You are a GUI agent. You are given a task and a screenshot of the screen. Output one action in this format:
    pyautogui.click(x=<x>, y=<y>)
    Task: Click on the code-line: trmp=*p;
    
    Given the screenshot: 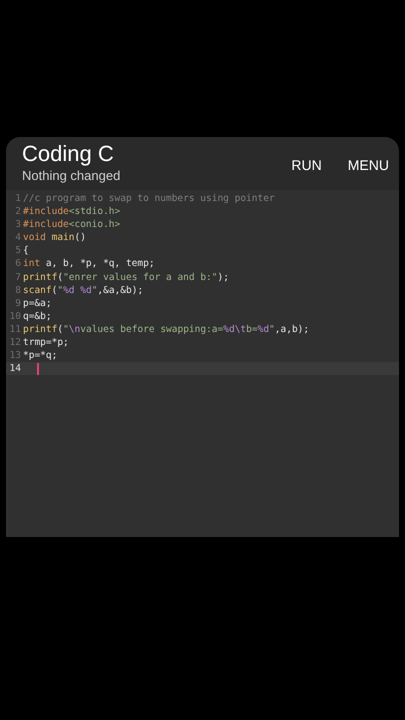 What is the action you would take?
    pyautogui.click(x=45, y=343)
    